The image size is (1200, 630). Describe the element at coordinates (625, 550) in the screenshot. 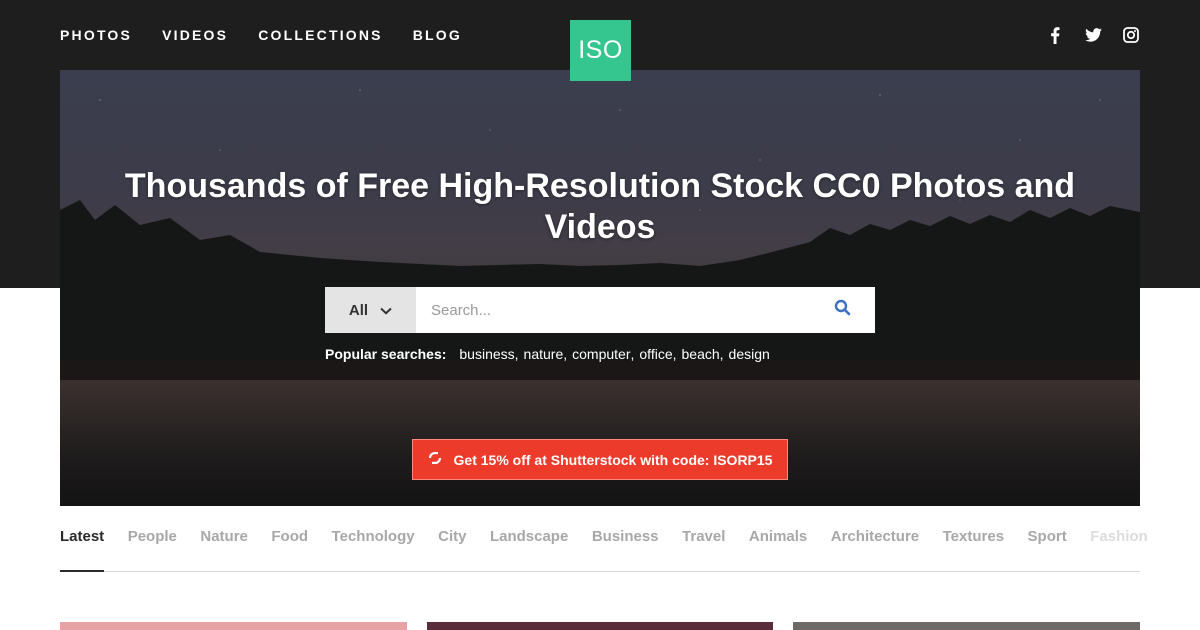

I see `tab-business: Business` at that location.